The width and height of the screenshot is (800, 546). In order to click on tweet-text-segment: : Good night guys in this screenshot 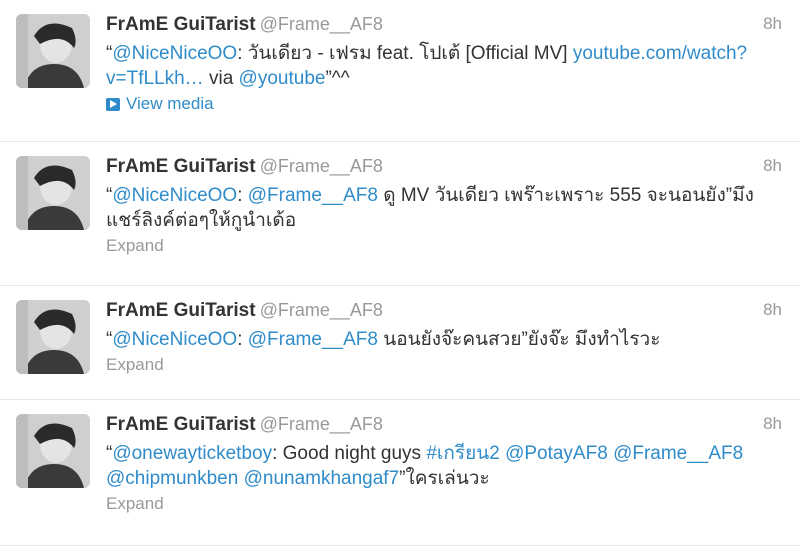, I will do `click(349, 453)`.